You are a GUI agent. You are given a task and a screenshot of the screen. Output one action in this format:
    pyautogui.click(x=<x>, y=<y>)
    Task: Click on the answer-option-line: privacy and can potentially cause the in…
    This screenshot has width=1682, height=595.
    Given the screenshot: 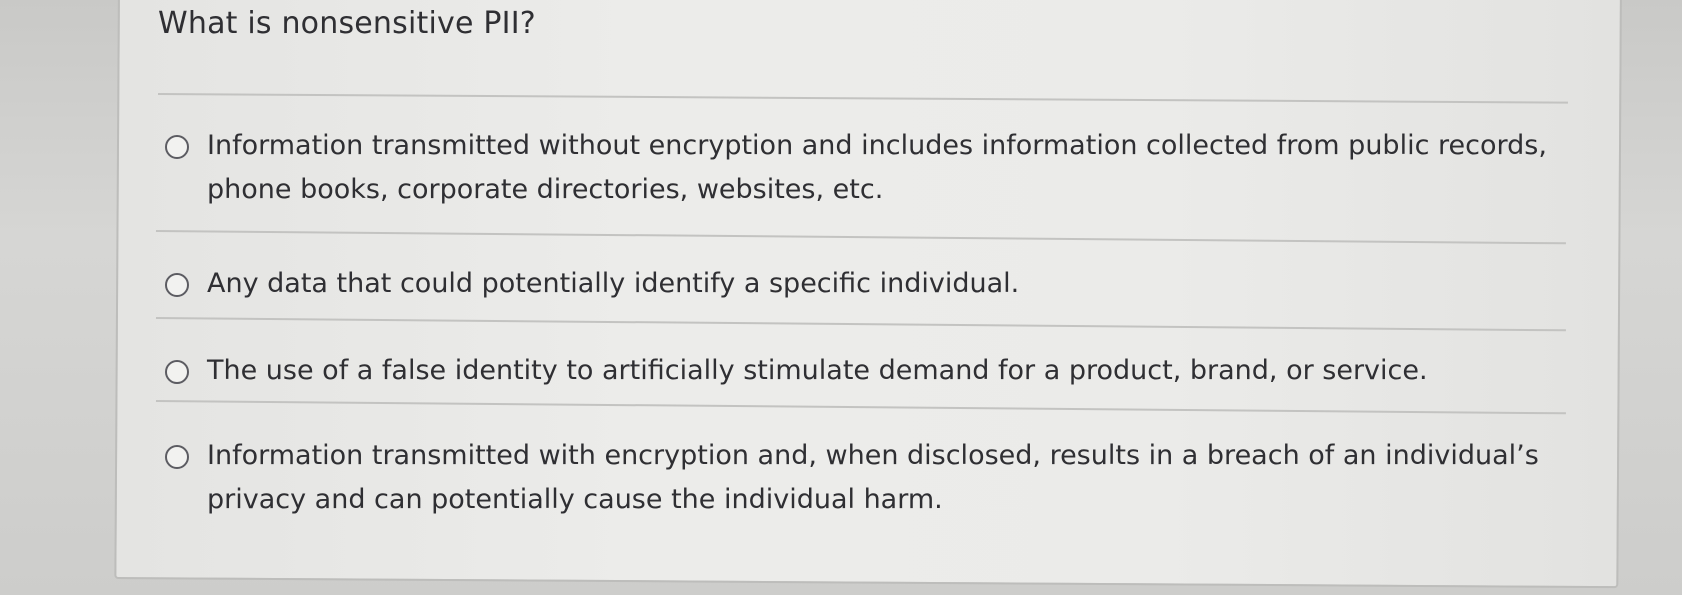 What is the action you would take?
    pyautogui.click(x=575, y=499)
    